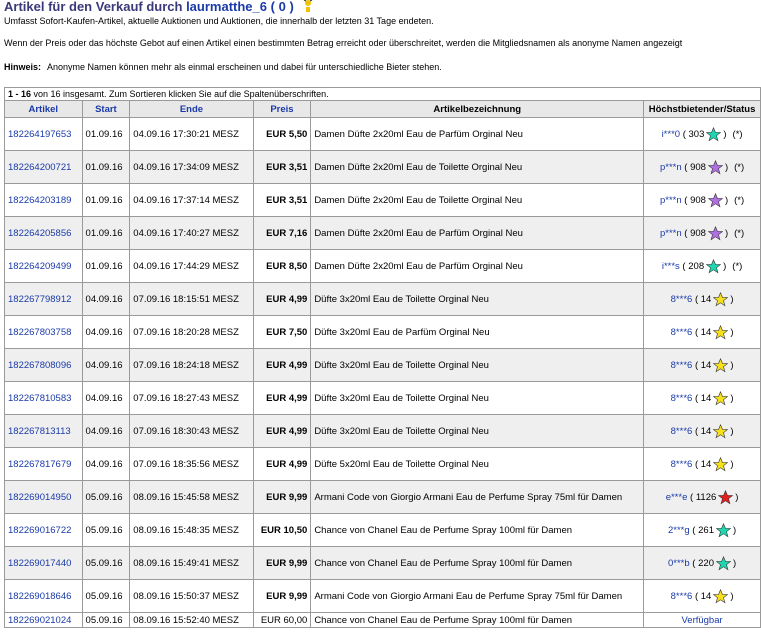 This screenshot has height=641, width=761. Describe the element at coordinates (477, 464) in the screenshot. I see `item-title: Düfte 5x20ml Eau de Toilette Orginal Neu` at that location.